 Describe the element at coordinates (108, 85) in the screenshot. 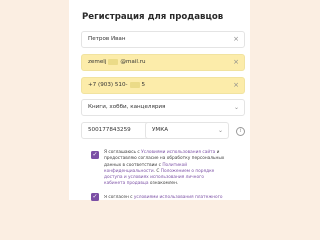

I see `phone-value-start: +7 (903) 510-` at that location.